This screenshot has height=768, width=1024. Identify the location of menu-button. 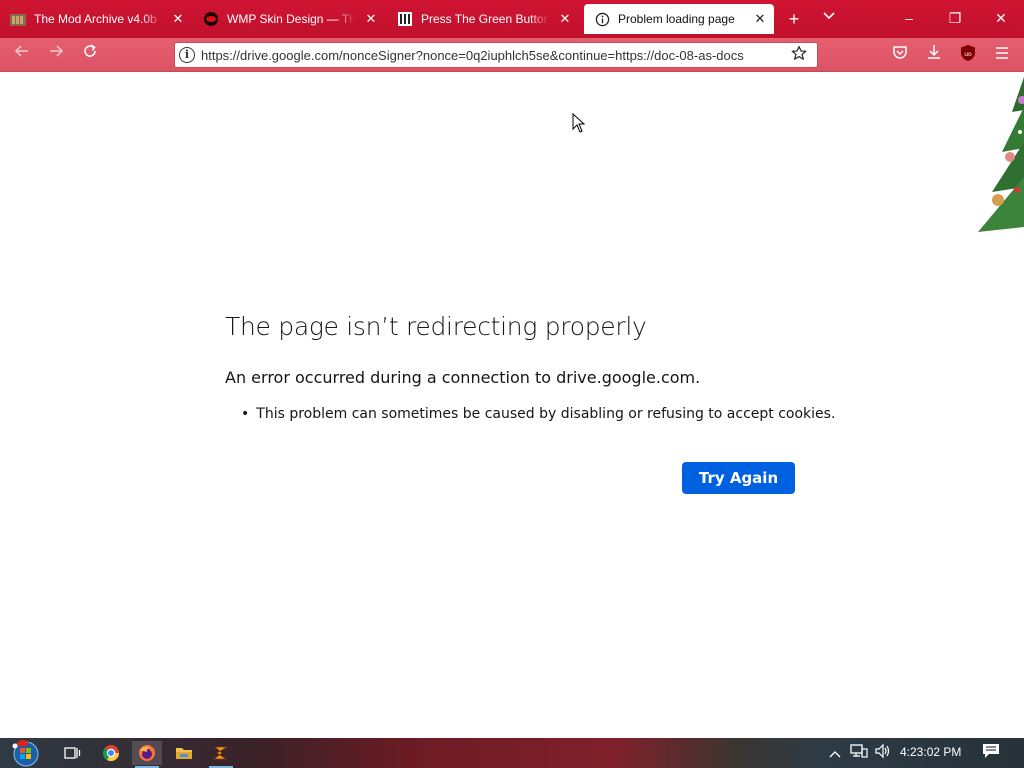
(1002, 55).